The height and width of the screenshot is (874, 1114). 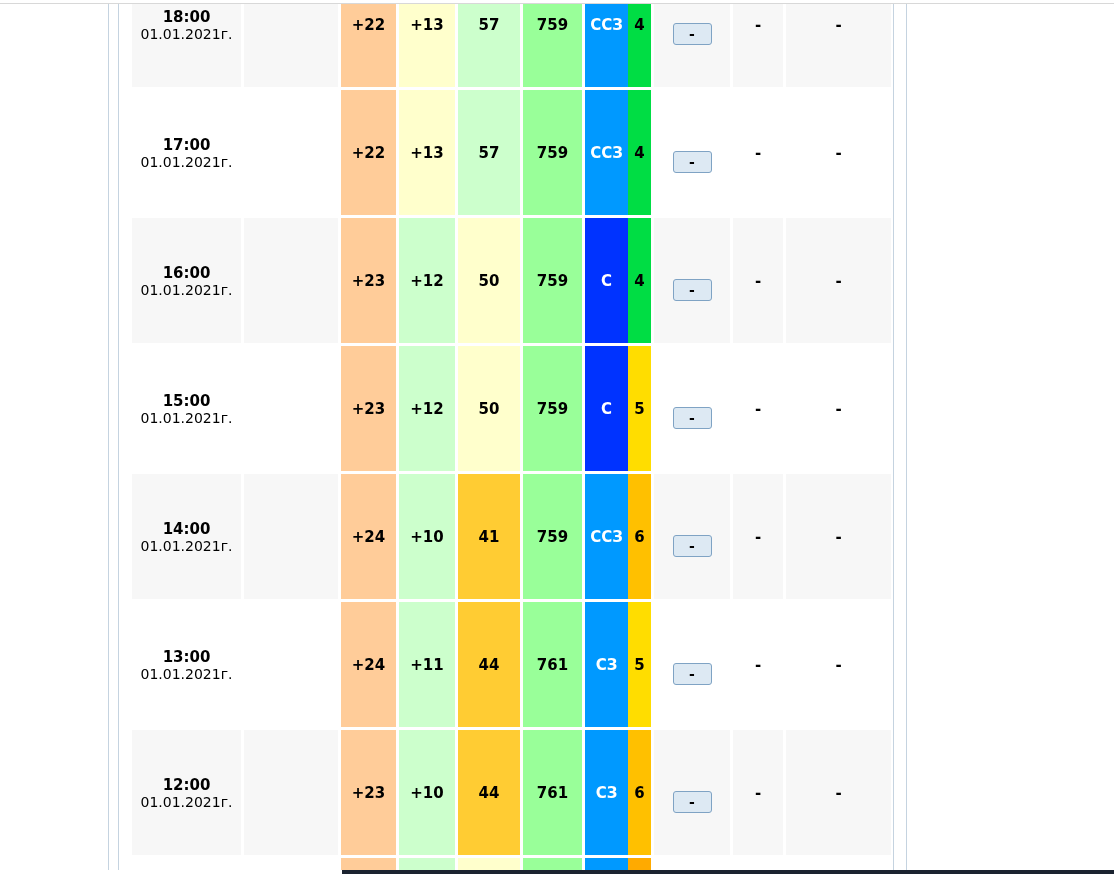 What do you see at coordinates (186, 272) in the screenshot?
I see `time-text: 16:00` at bounding box center [186, 272].